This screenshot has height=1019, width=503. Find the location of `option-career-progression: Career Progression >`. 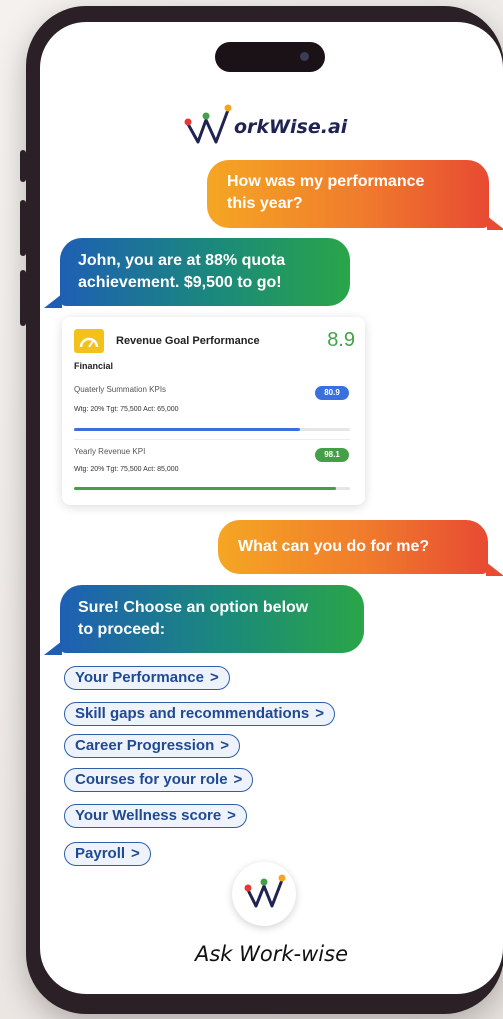

option-career-progression: Career Progression > is located at coordinates (152, 746).